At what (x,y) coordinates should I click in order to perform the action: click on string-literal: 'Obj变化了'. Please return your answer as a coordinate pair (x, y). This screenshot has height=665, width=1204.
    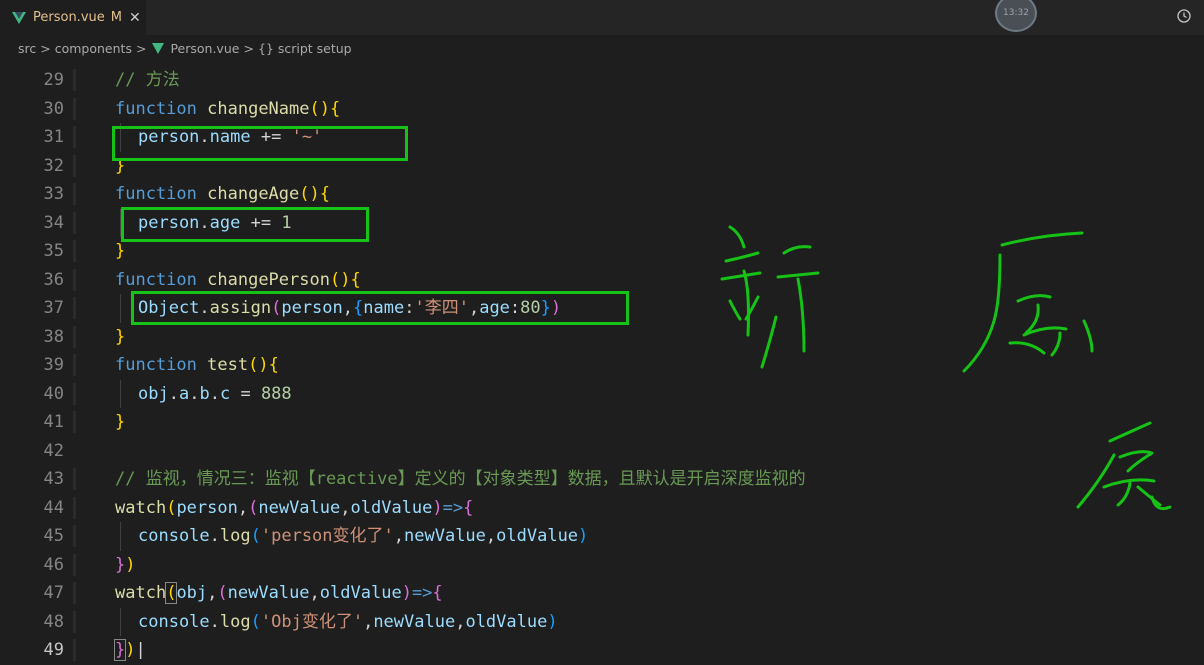
    Looking at the image, I should click on (312, 621).